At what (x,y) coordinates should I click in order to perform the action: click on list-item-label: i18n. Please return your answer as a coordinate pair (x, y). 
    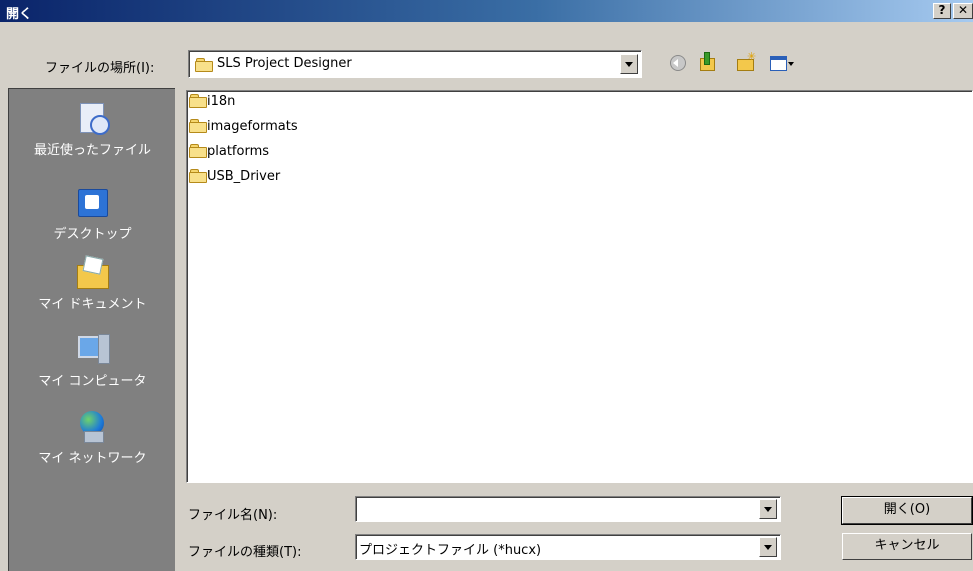
    Looking at the image, I should click on (221, 101).